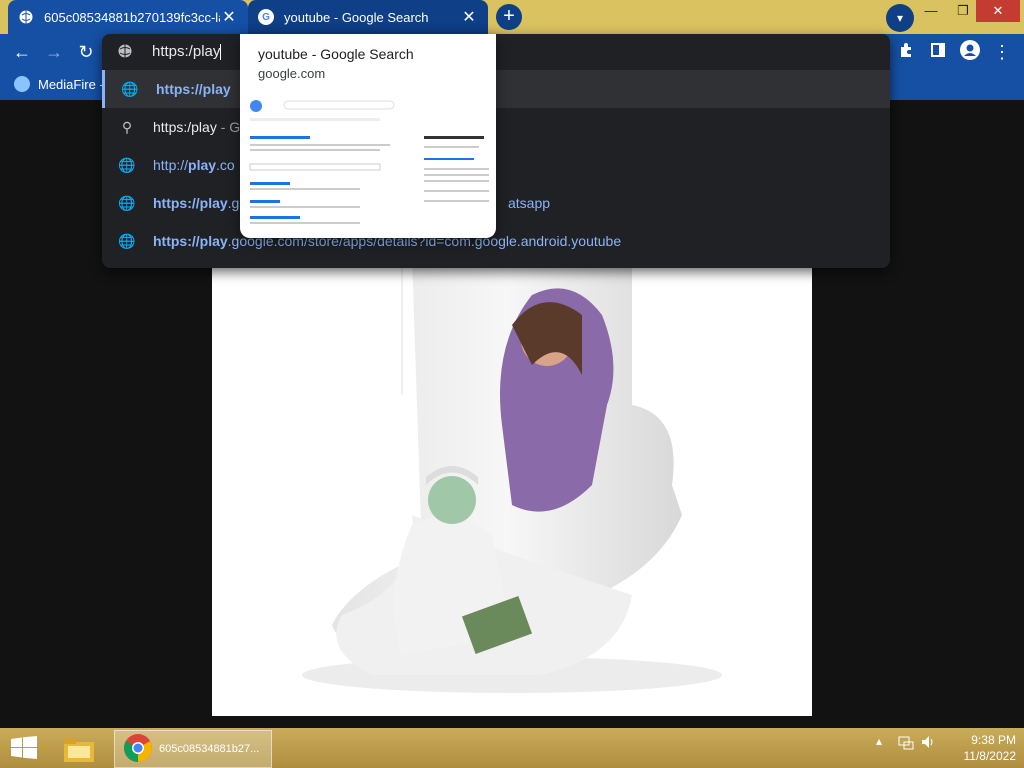 The height and width of the screenshot is (768, 1024). What do you see at coordinates (86, 52) in the screenshot?
I see `reload-button: ↻` at bounding box center [86, 52].